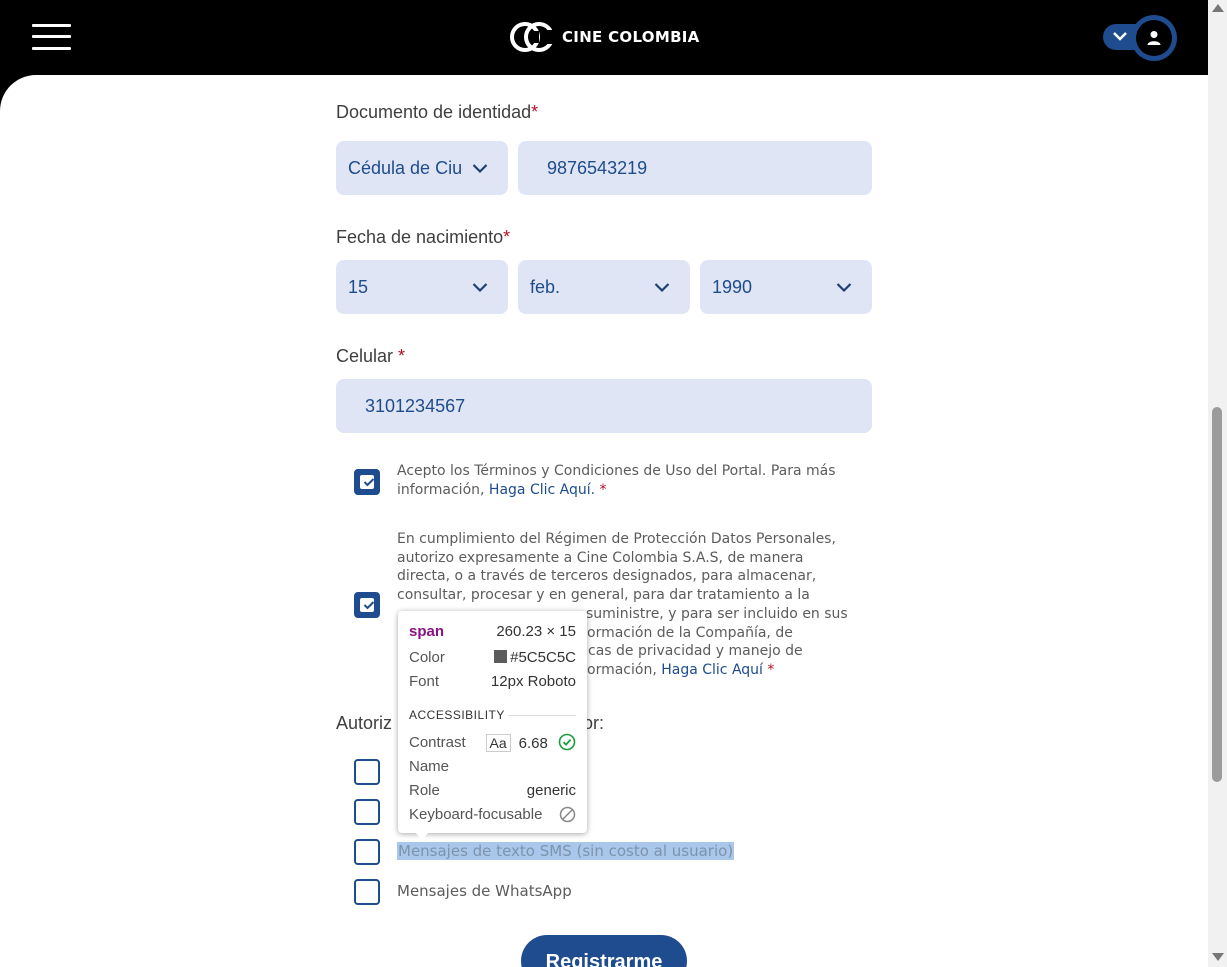  I want to click on page-scrollbar, so click(1217, 483).